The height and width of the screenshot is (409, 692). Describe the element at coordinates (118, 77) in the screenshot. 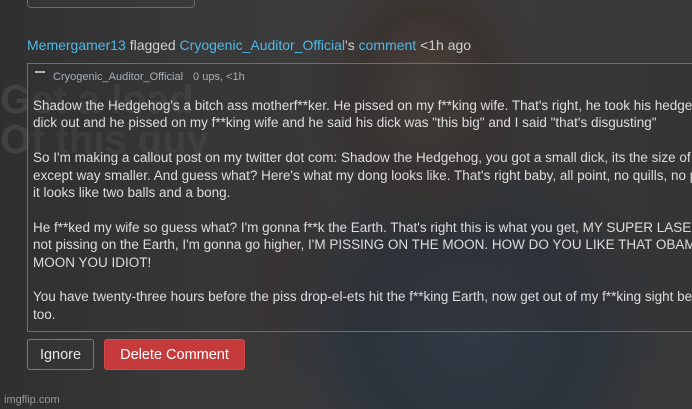

I see `comment-author: Cryogenic_Auditor_Official` at that location.